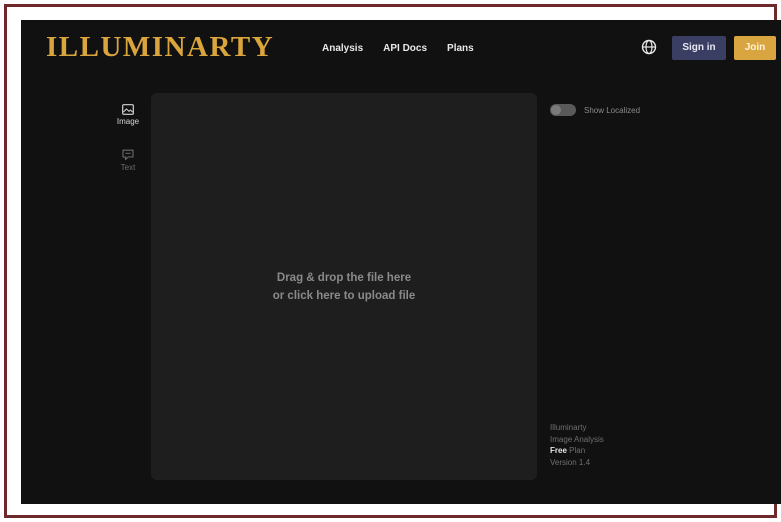 The image size is (781, 522). What do you see at coordinates (556, 110) in the screenshot?
I see `toggle-knob` at bounding box center [556, 110].